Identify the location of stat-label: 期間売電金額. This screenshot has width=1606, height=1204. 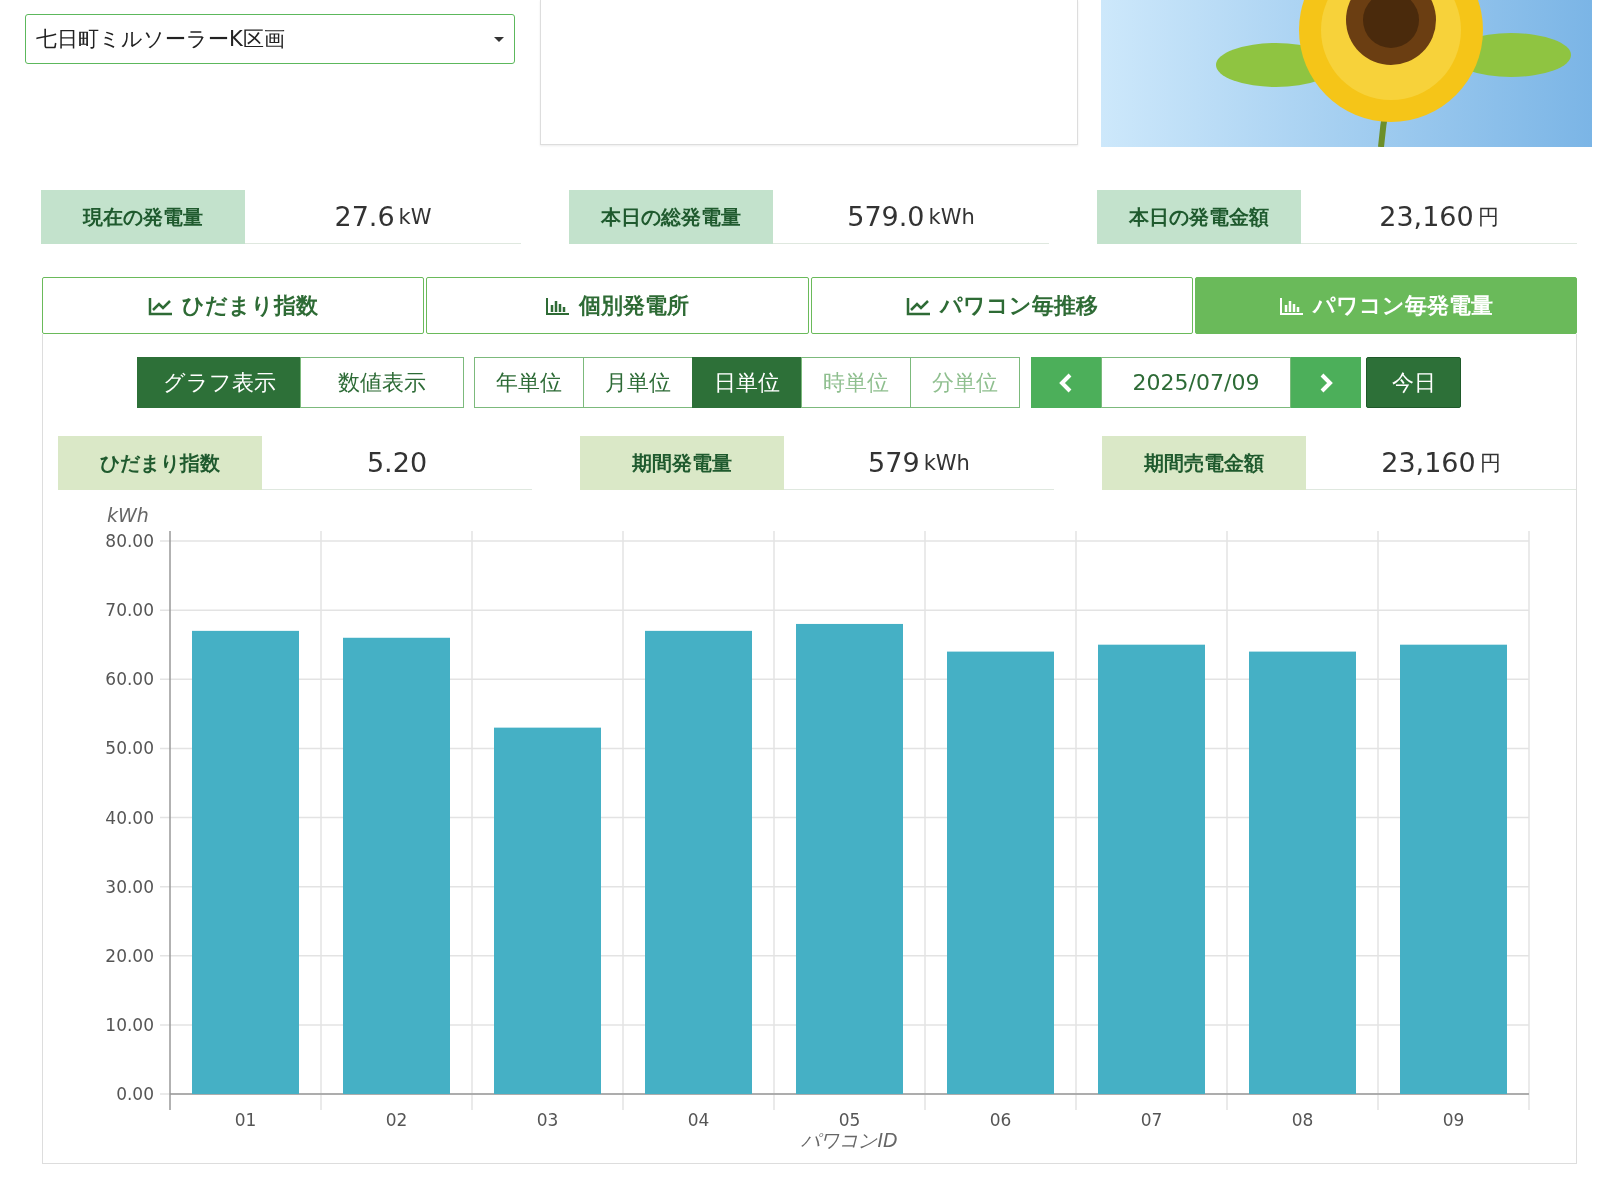
(1204, 463).